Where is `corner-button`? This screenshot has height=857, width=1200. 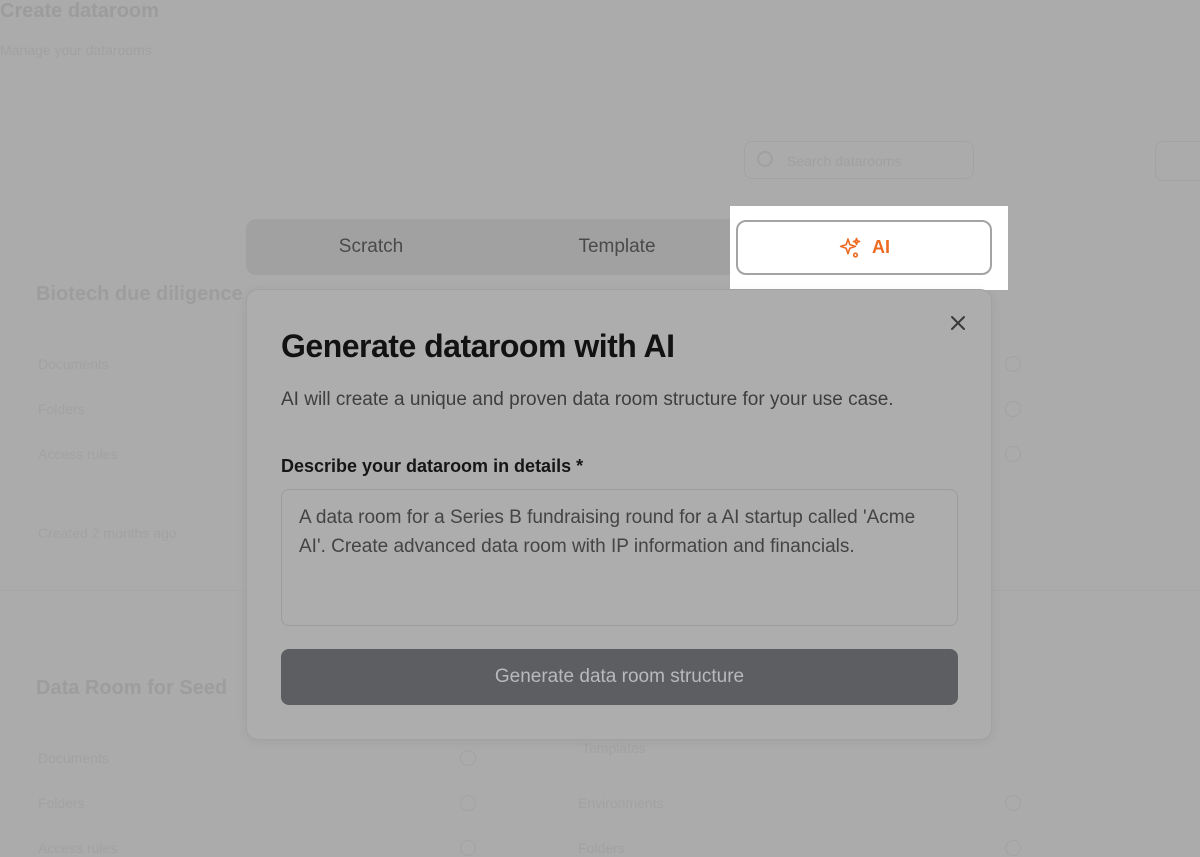 corner-button is located at coordinates (1177, 161).